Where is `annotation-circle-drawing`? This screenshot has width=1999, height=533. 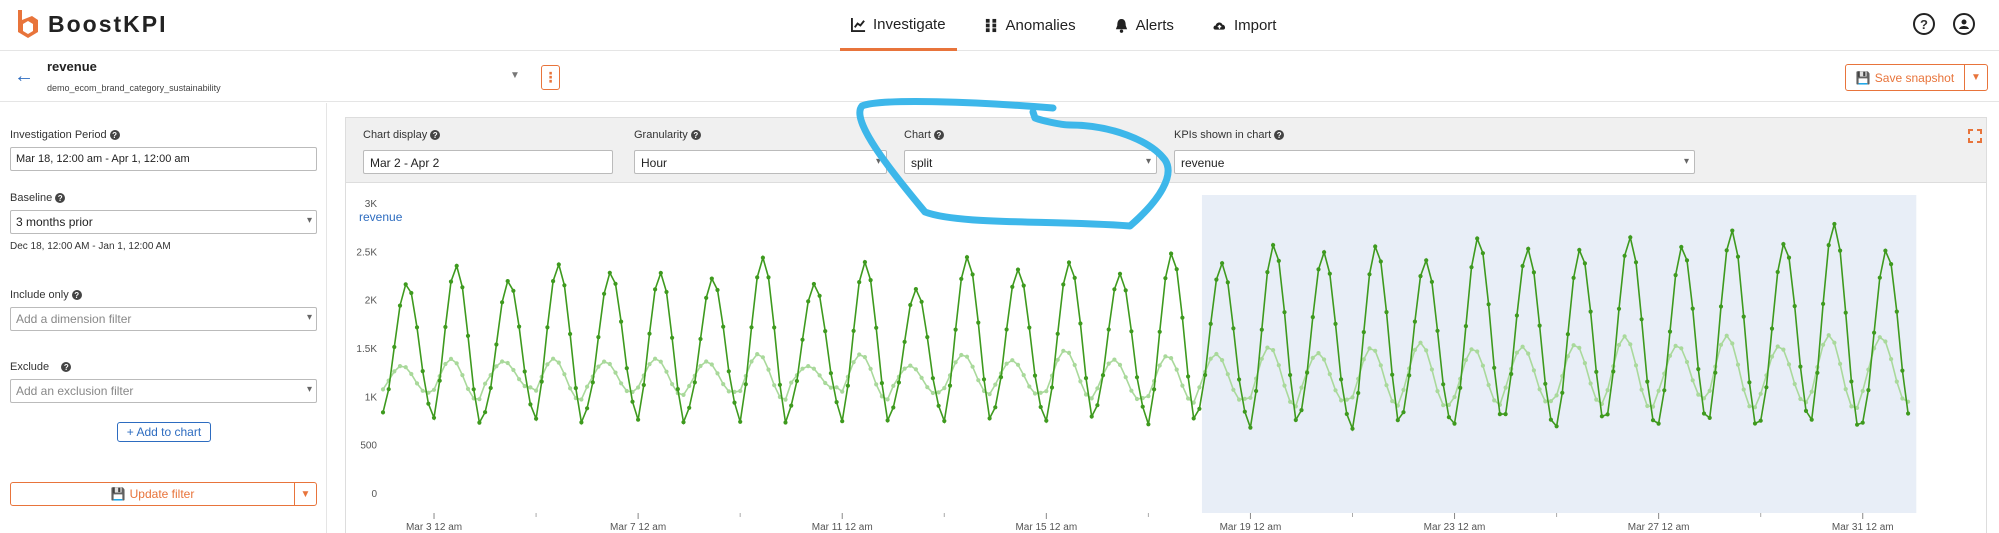 annotation-circle-drawing is located at coordinates (1014, 164).